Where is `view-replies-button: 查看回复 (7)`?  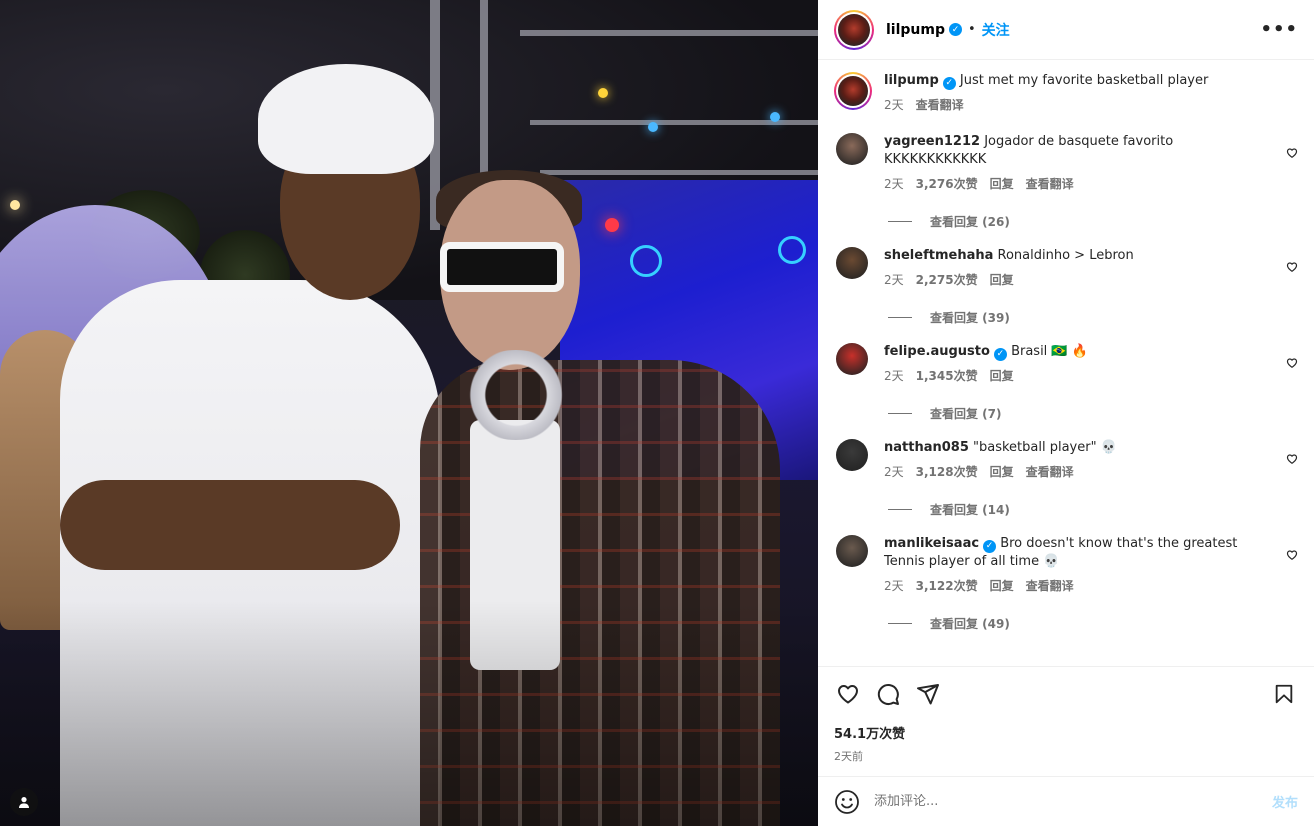 view-replies-button: 查看回复 (7) is located at coordinates (1093, 413).